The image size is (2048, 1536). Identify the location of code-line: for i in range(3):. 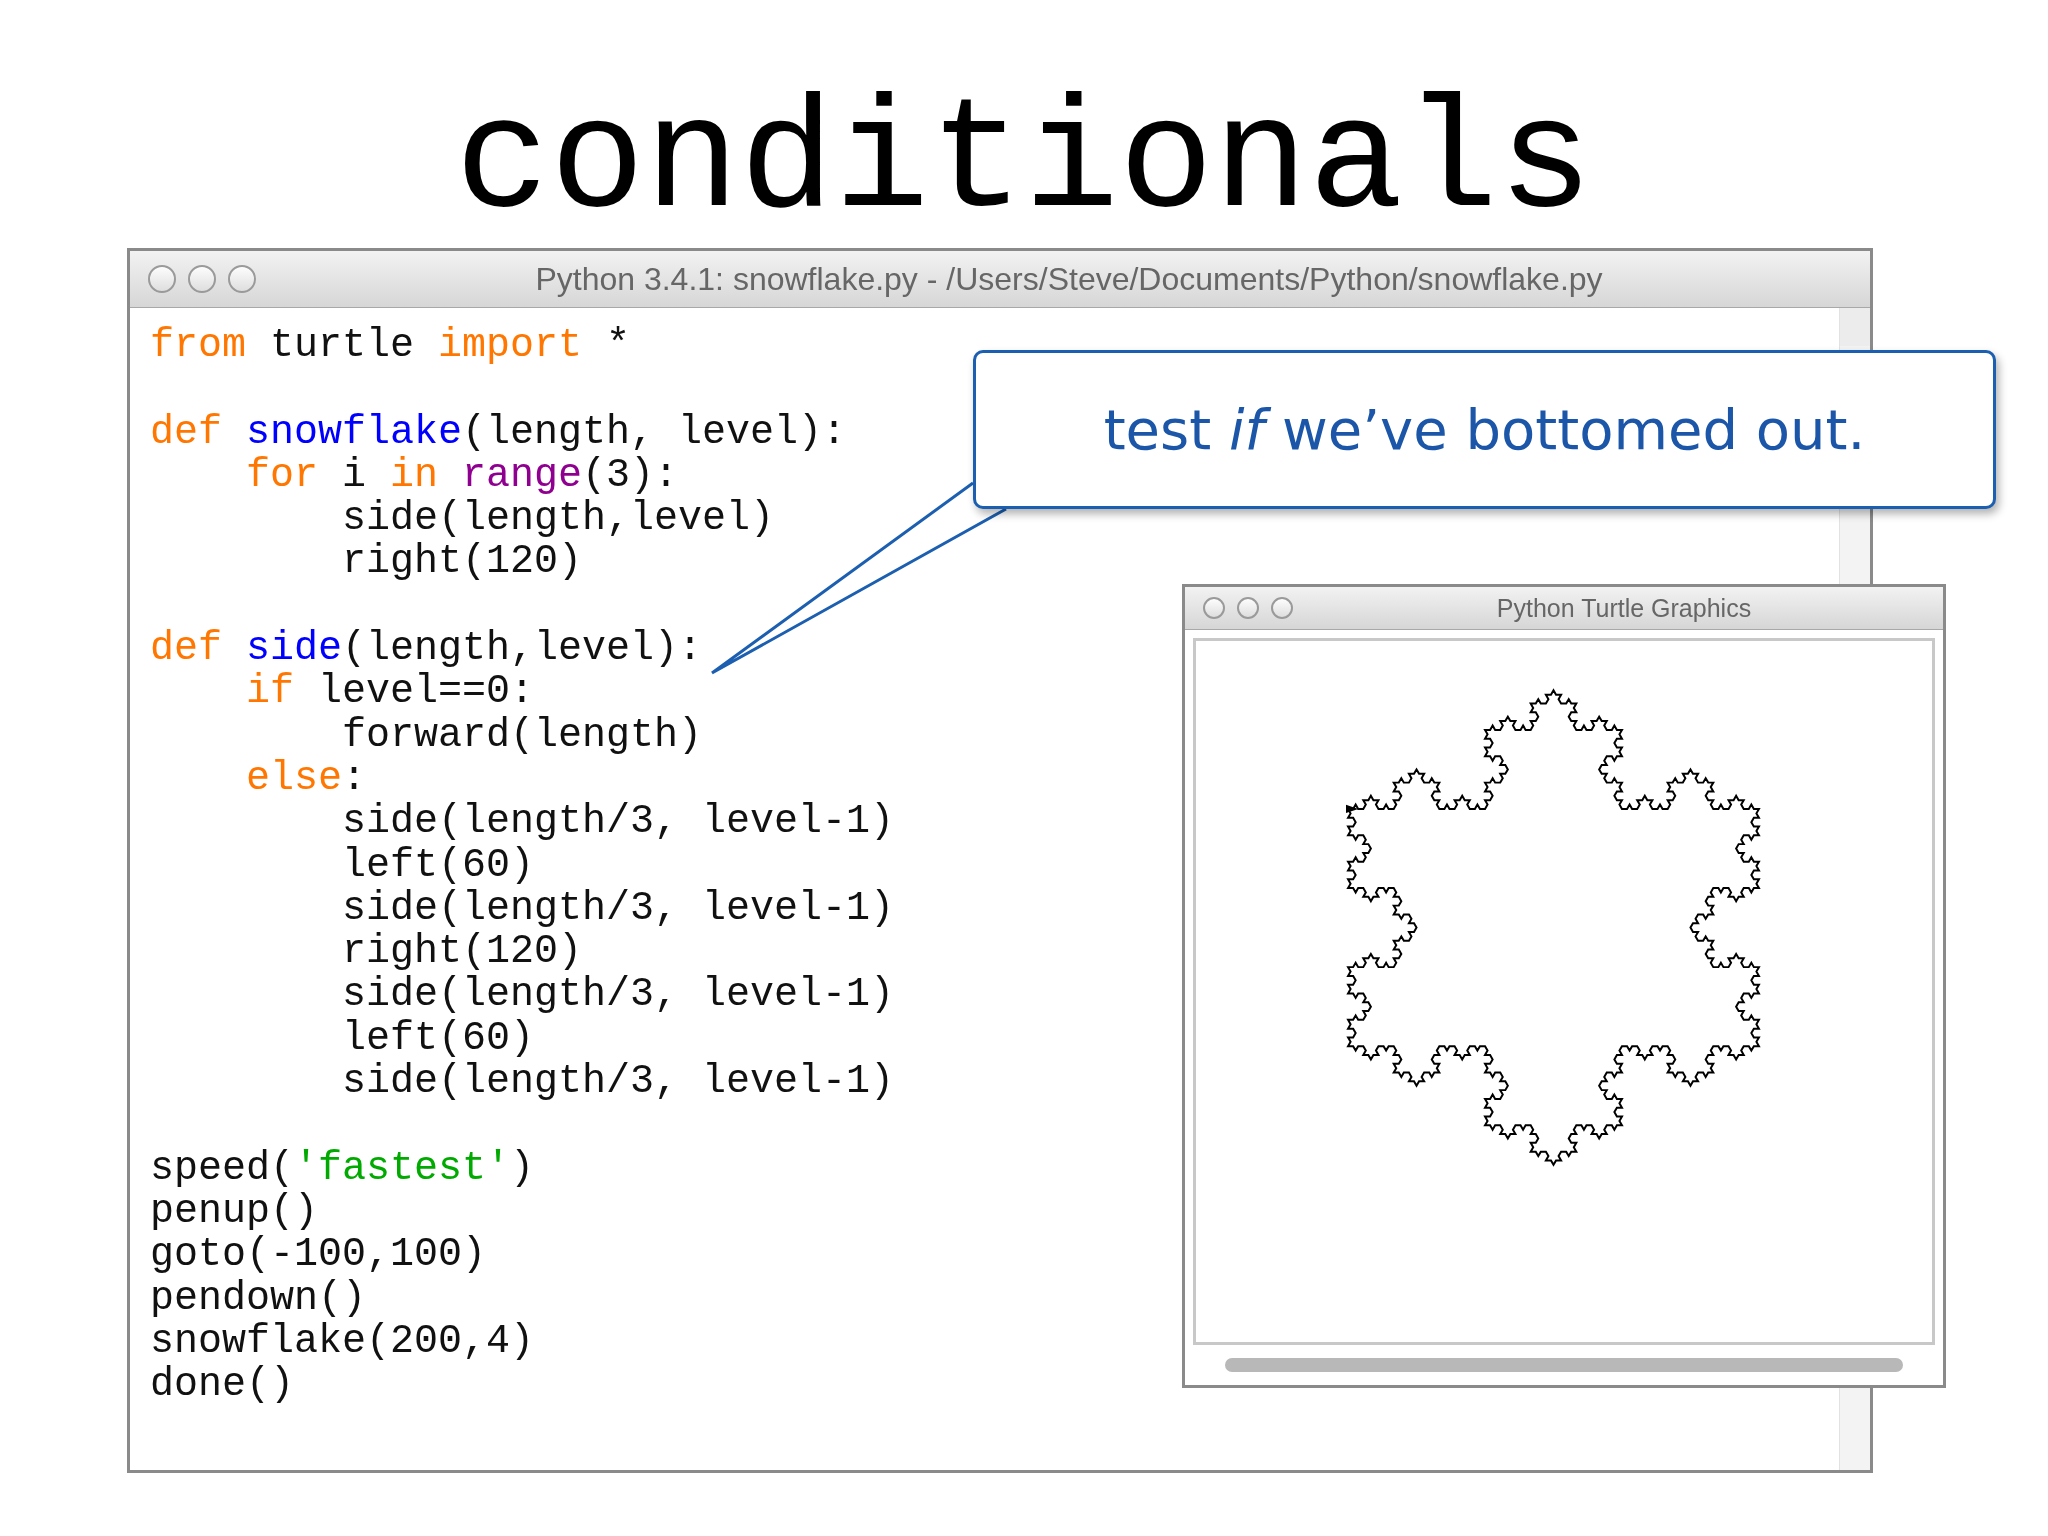
(462, 475).